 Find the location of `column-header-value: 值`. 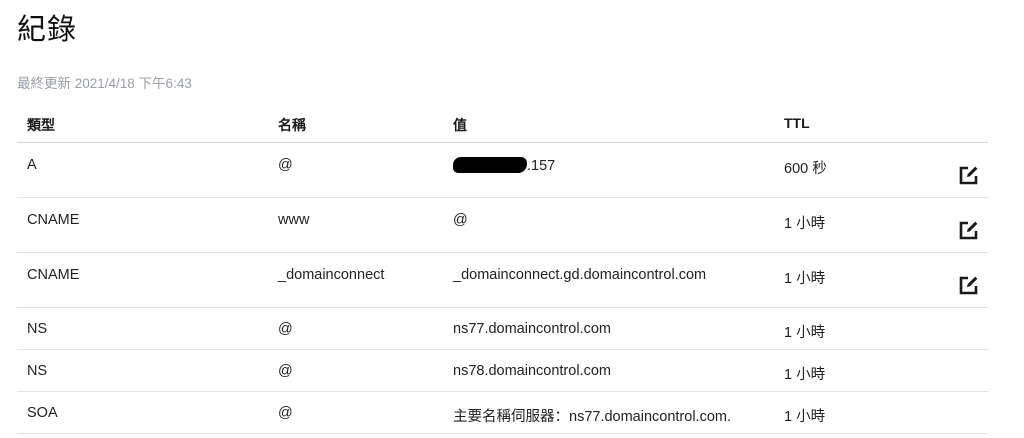

column-header-value: 值 is located at coordinates (460, 125).